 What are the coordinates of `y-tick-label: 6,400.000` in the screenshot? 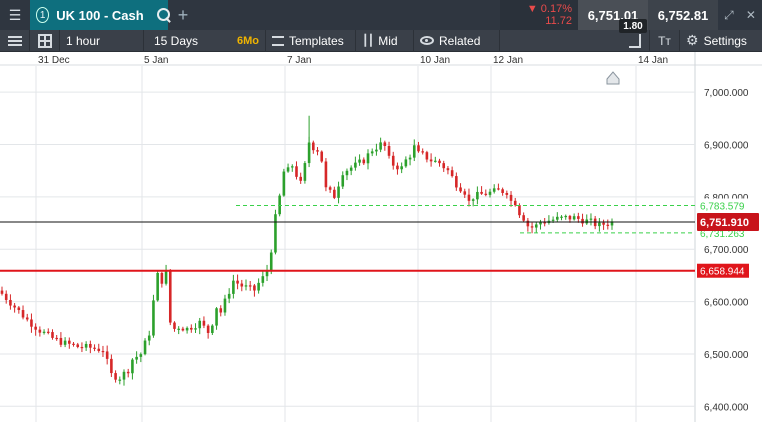 It's located at (726, 407).